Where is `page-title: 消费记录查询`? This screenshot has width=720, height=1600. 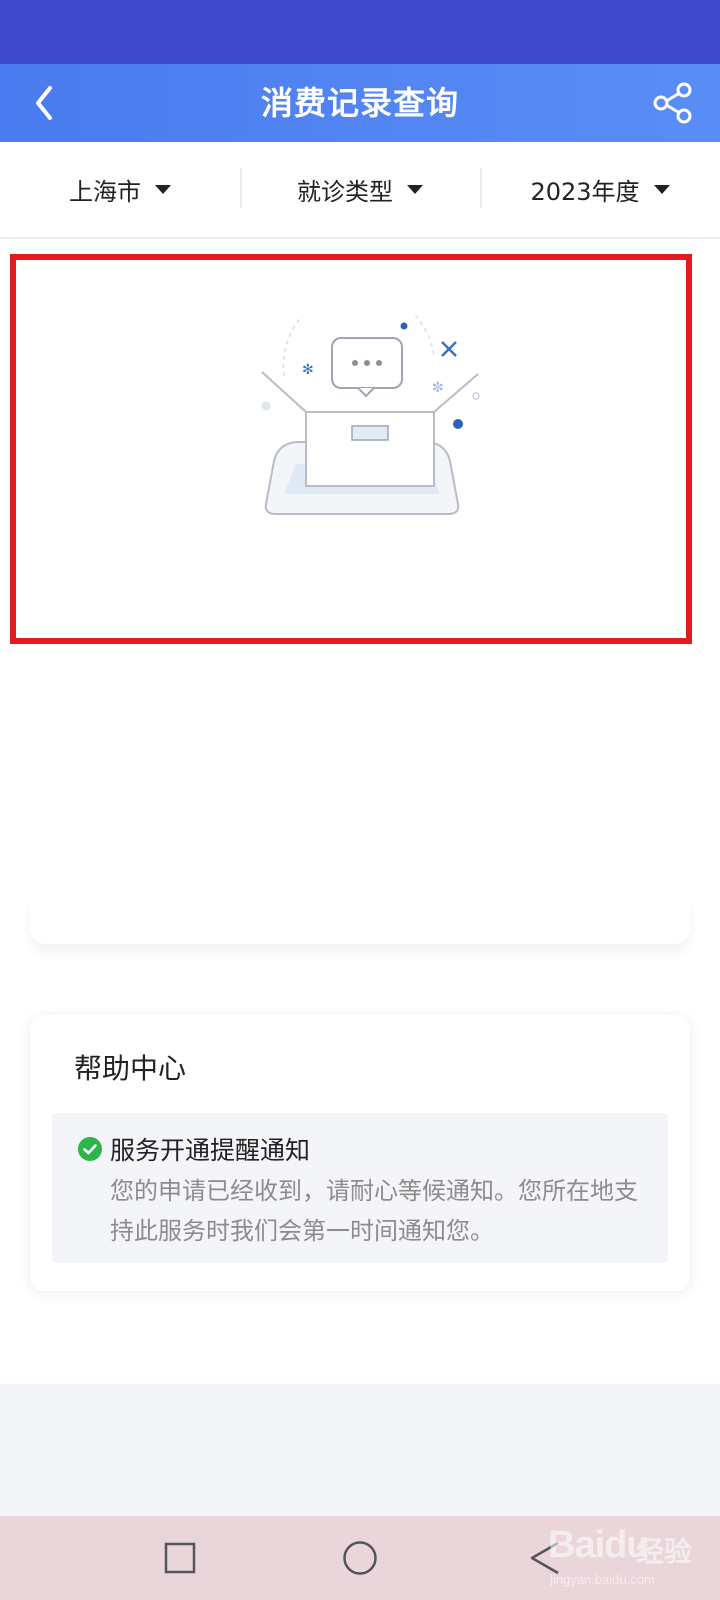 page-title: 消费记录查询 is located at coordinates (359, 103).